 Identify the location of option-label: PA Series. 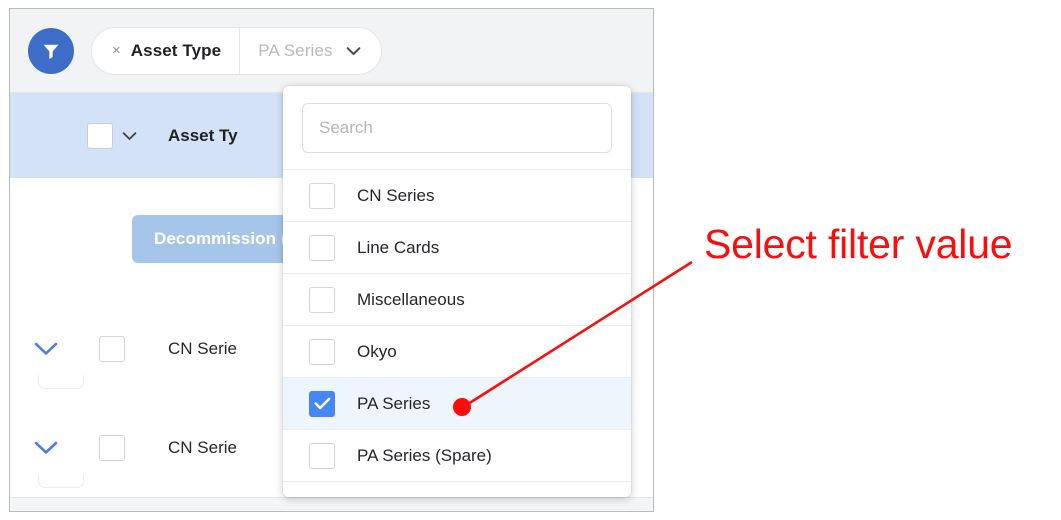
(394, 403).